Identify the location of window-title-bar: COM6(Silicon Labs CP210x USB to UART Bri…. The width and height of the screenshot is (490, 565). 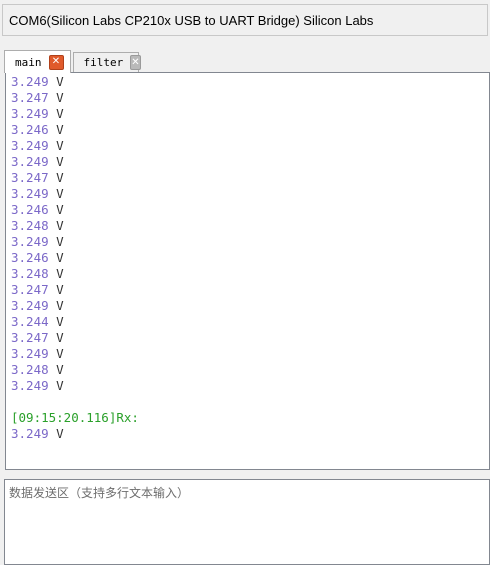
(245, 20).